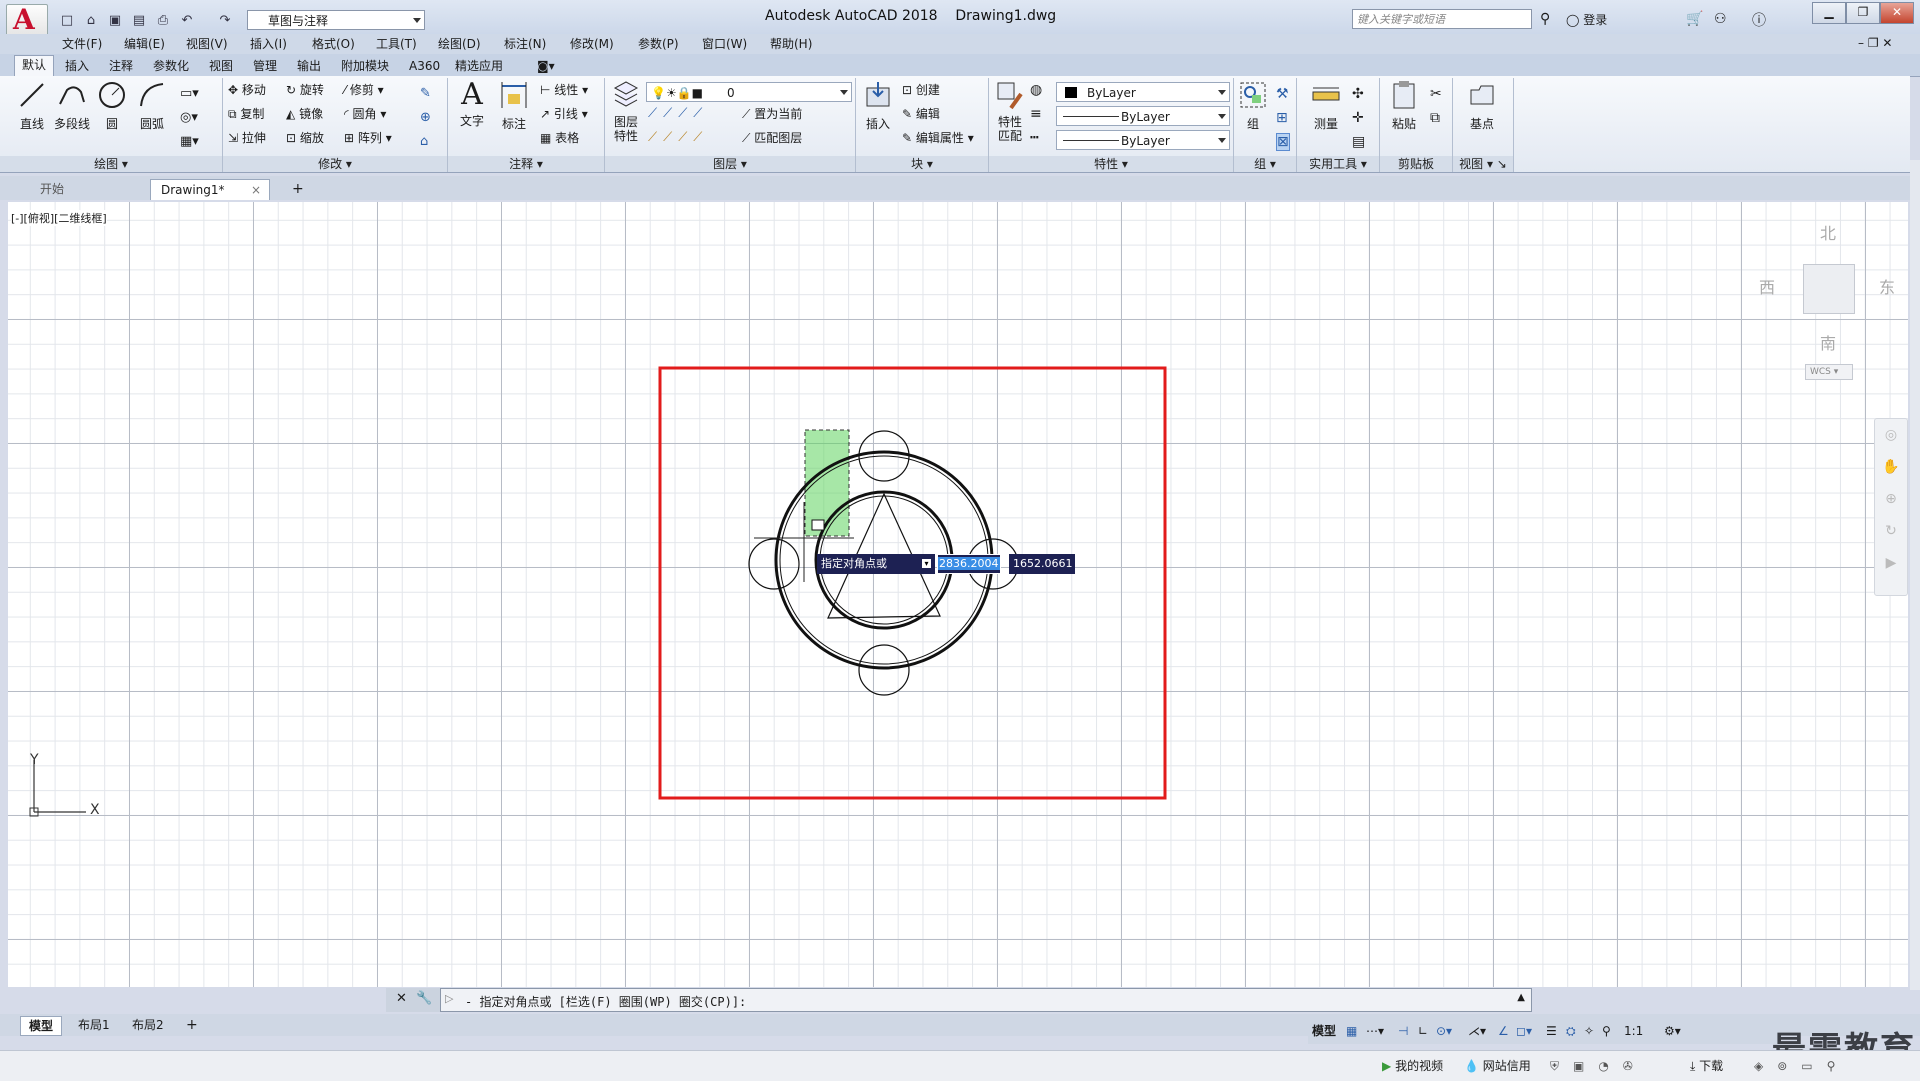 The height and width of the screenshot is (1081, 1920). What do you see at coordinates (1633, 1031) in the screenshot?
I see `annotation-scale-value: 1:1` at bounding box center [1633, 1031].